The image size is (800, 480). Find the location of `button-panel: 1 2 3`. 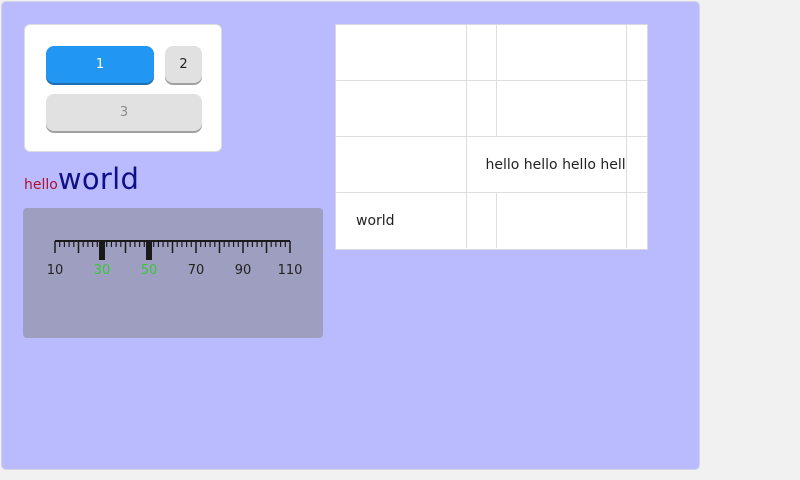

button-panel: 1 2 3 is located at coordinates (123, 88).